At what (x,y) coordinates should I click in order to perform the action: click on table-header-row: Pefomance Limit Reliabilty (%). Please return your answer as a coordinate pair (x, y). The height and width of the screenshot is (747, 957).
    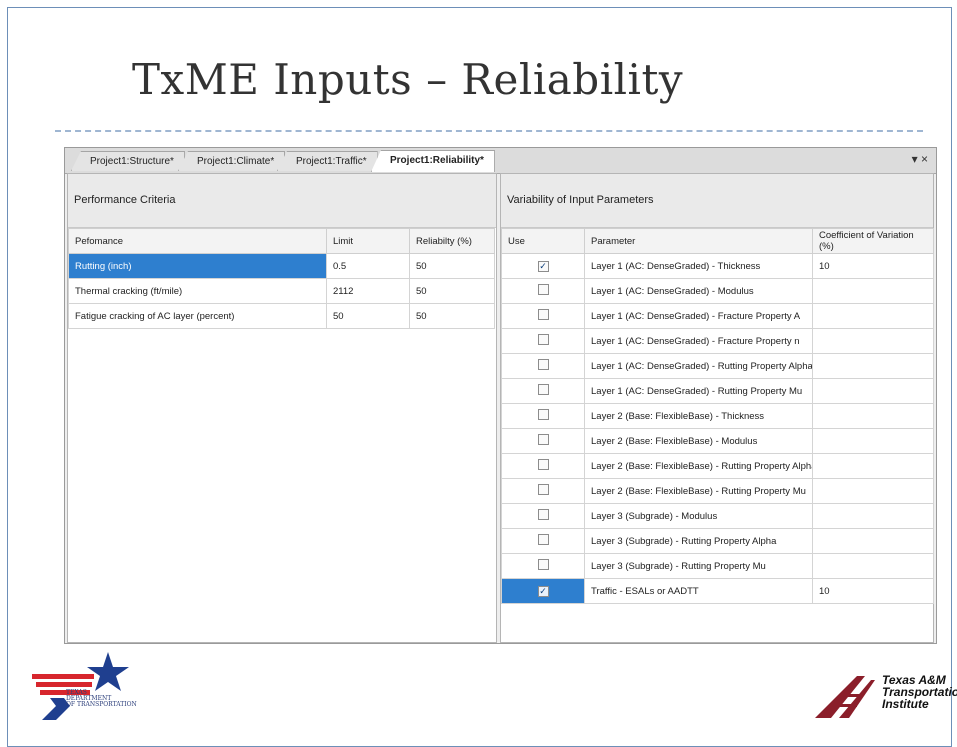
    Looking at the image, I should click on (281, 241).